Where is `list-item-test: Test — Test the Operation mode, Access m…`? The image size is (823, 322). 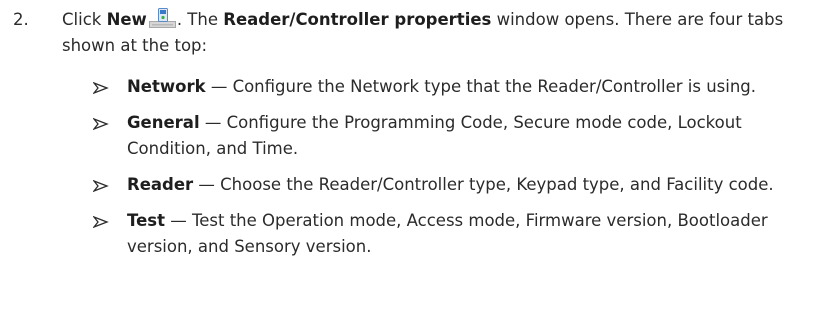
list-item-test: Test — Test the Operation mode, Access m… is located at coordinates (452, 234).